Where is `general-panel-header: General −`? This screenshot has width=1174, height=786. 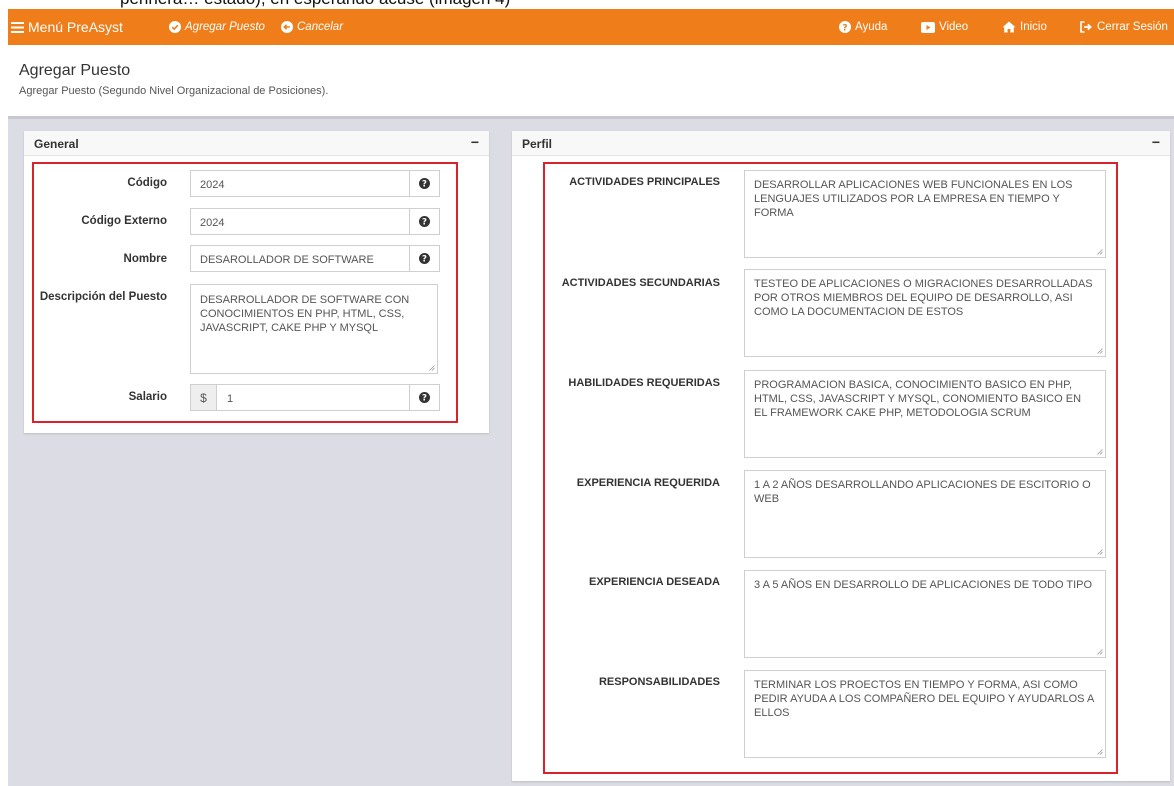
general-panel-header: General − is located at coordinates (256, 143).